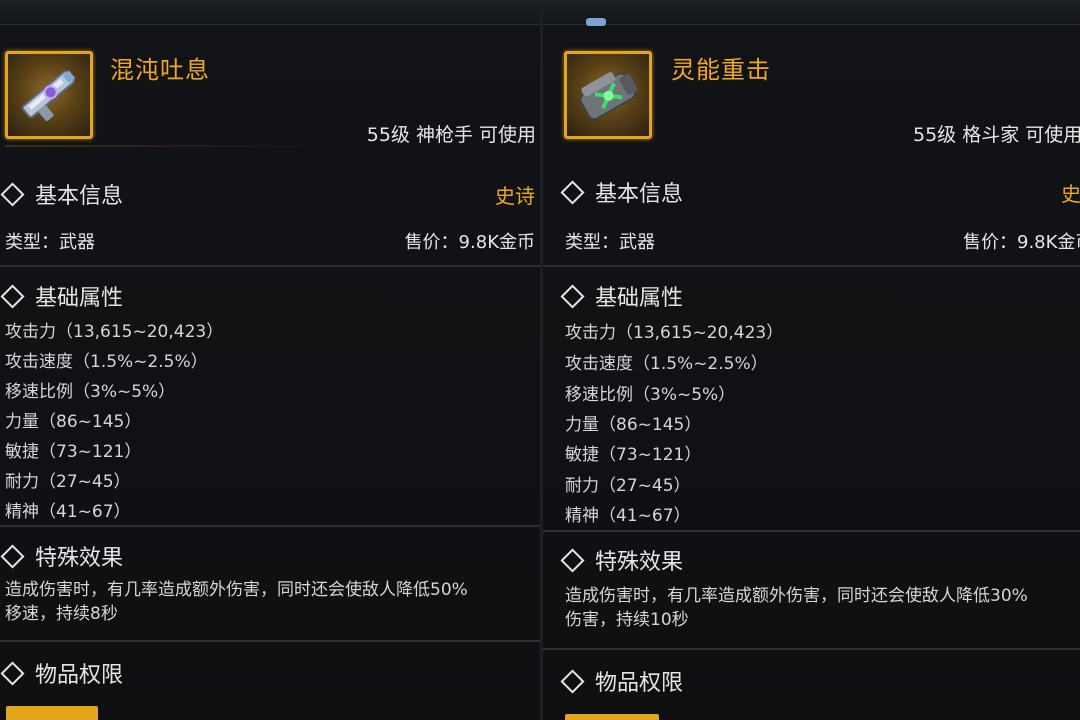 The height and width of the screenshot is (720, 1080). What do you see at coordinates (236, 590) in the screenshot?
I see `effect-line: 造成伤害时，有几率造成额外伤害，同时还会使敌人降低50%` at bounding box center [236, 590].